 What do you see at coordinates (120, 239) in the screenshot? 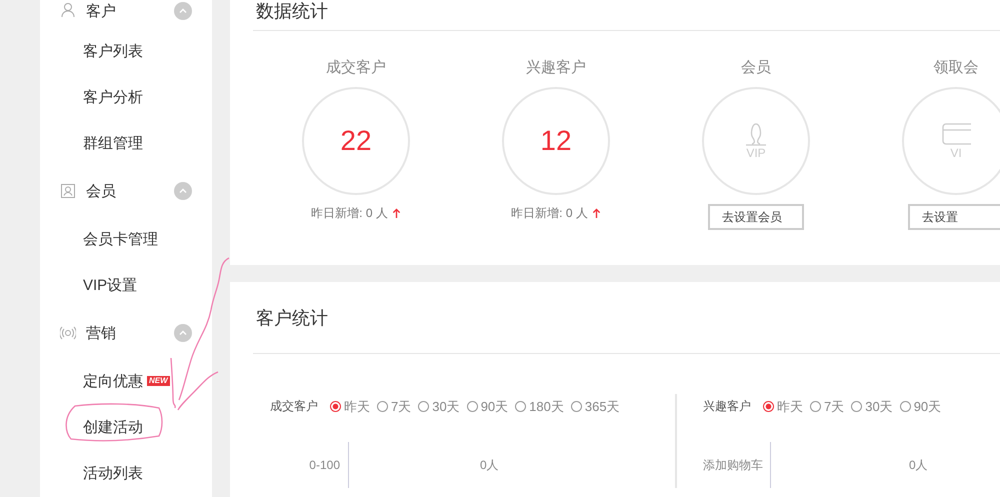
I see `sidebar-item: 会员卡管理` at bounding box center [120, 239].